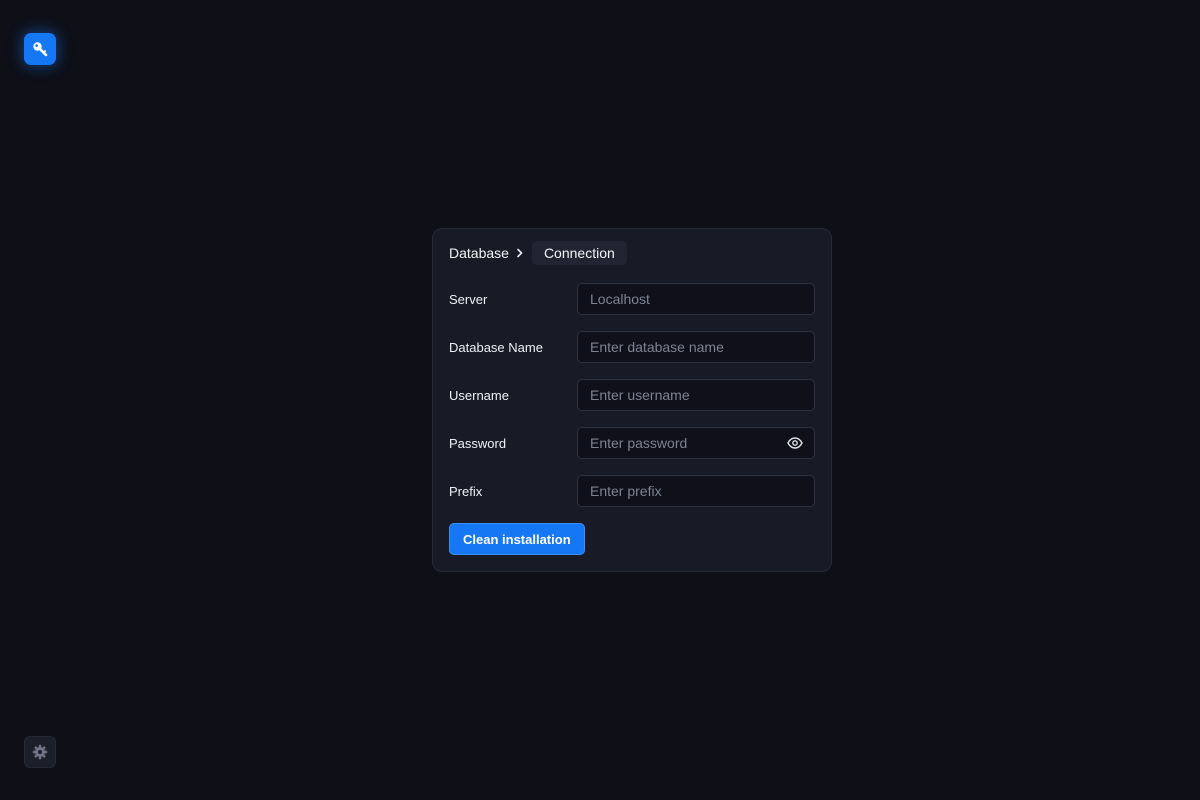 Image resolution: width=1200 pixels, height=800 pixels. I want to click on settings-button, so click(40, 752).